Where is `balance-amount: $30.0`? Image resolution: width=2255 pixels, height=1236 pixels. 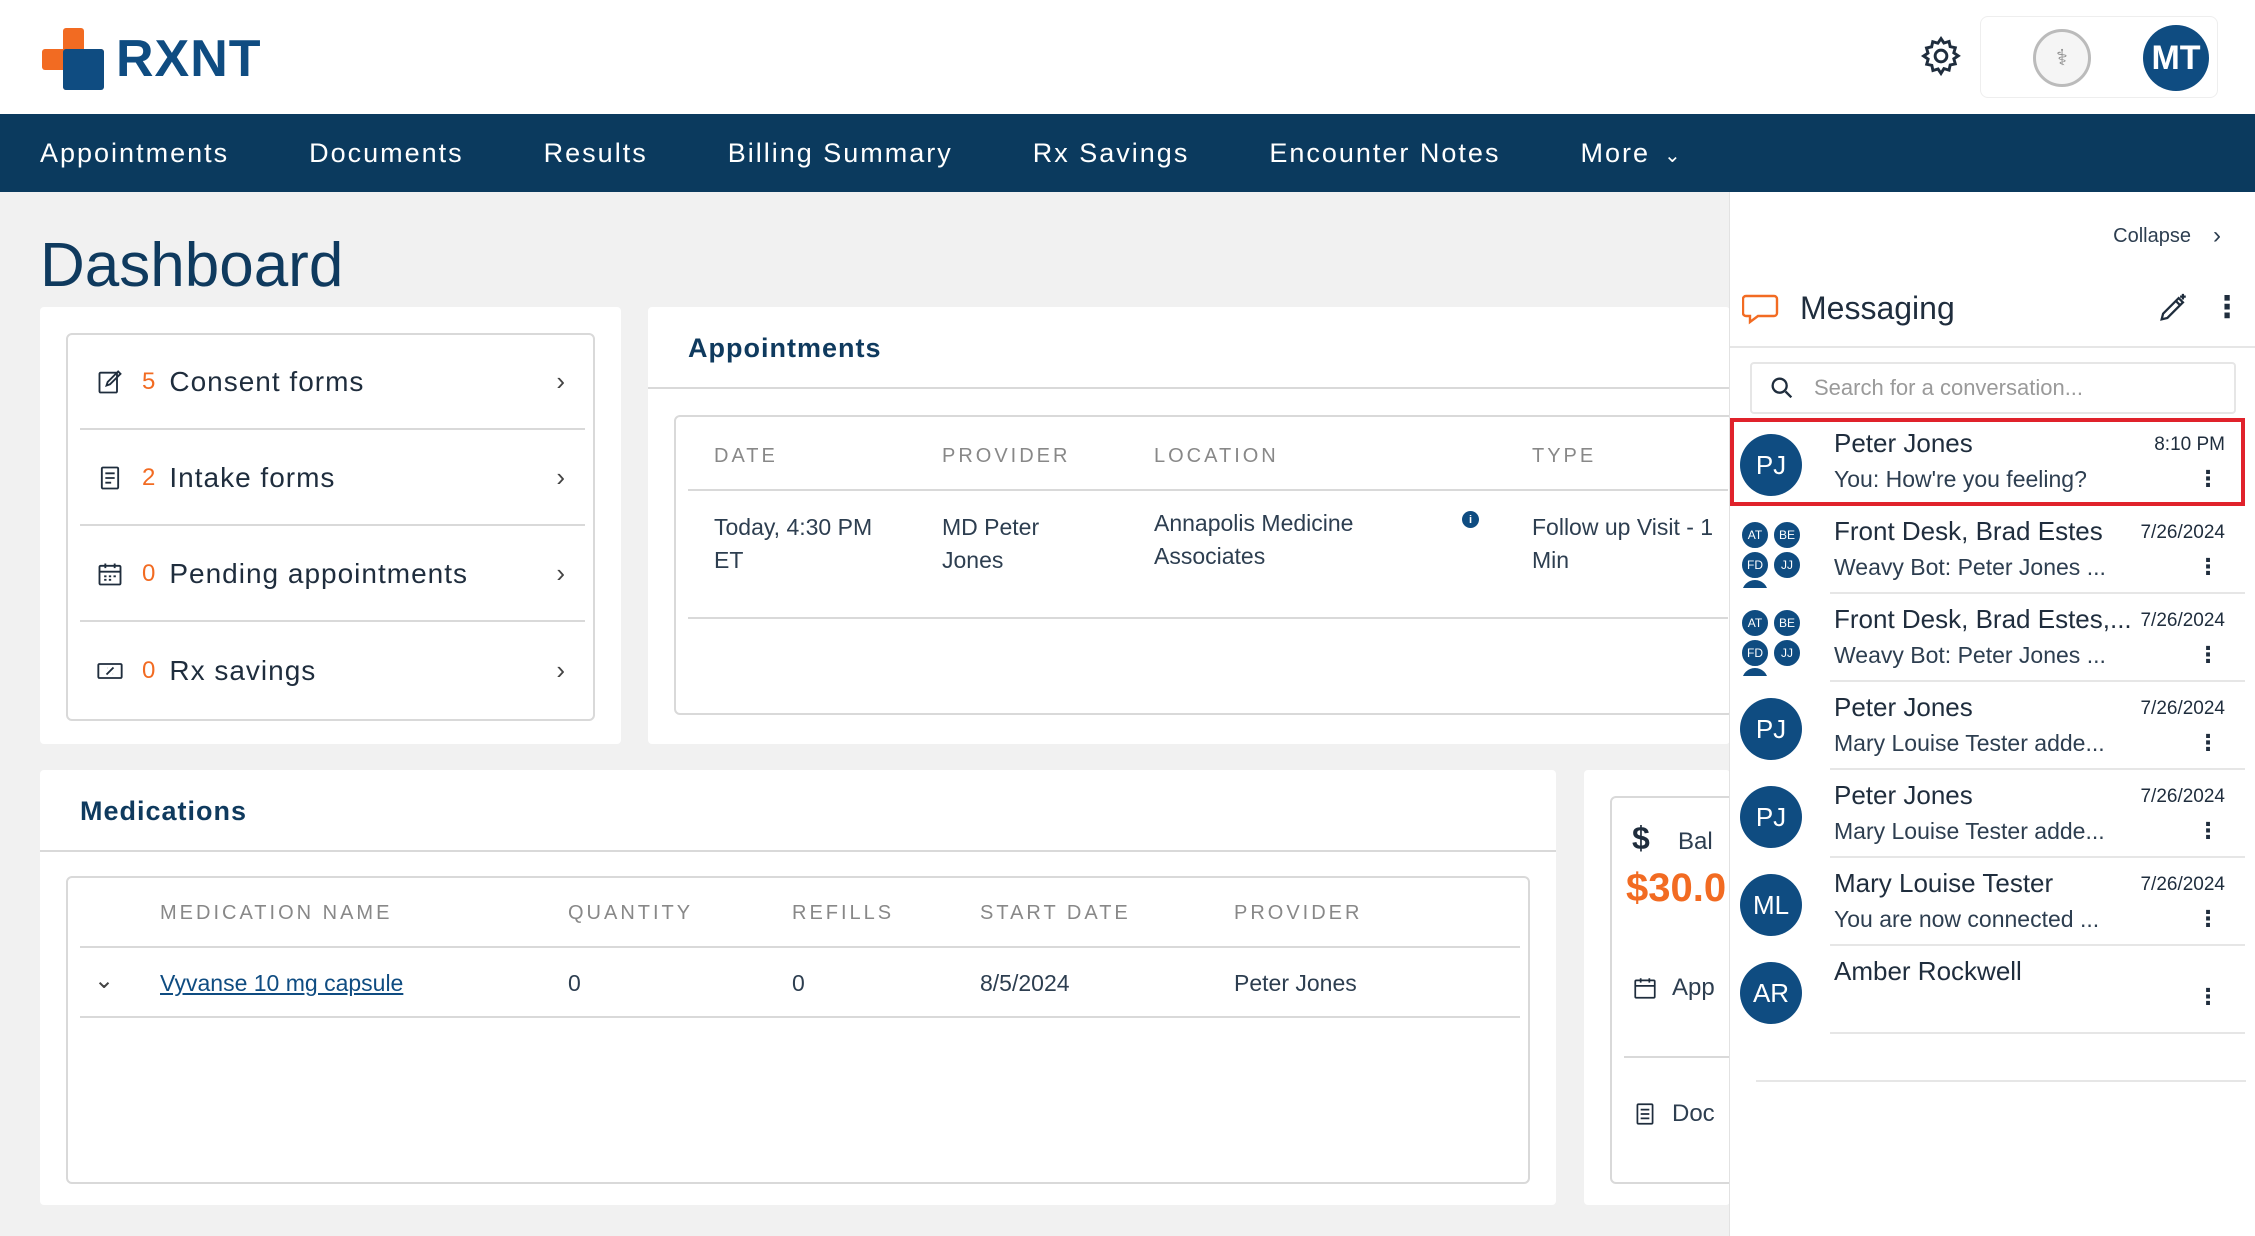
balance-amount: $30.0 is located at coordinates (1676, 888).